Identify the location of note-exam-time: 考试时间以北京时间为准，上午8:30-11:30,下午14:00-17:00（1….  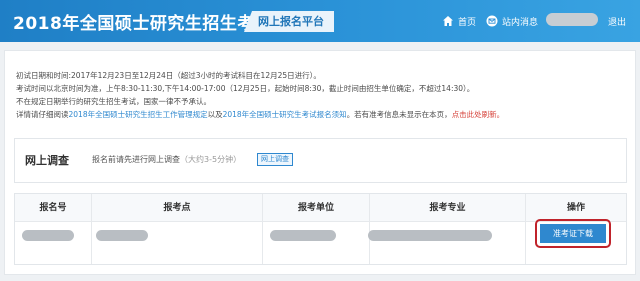
(245, 88).